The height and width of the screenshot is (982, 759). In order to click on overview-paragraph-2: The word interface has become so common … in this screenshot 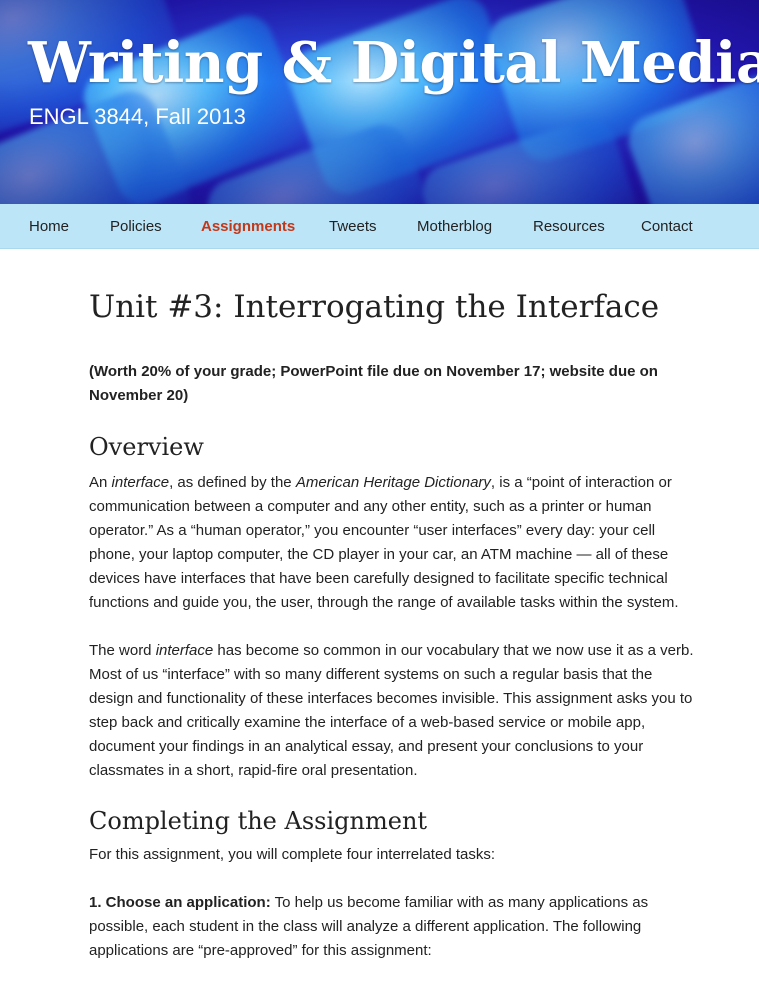, I will do `click(394, 711)`.